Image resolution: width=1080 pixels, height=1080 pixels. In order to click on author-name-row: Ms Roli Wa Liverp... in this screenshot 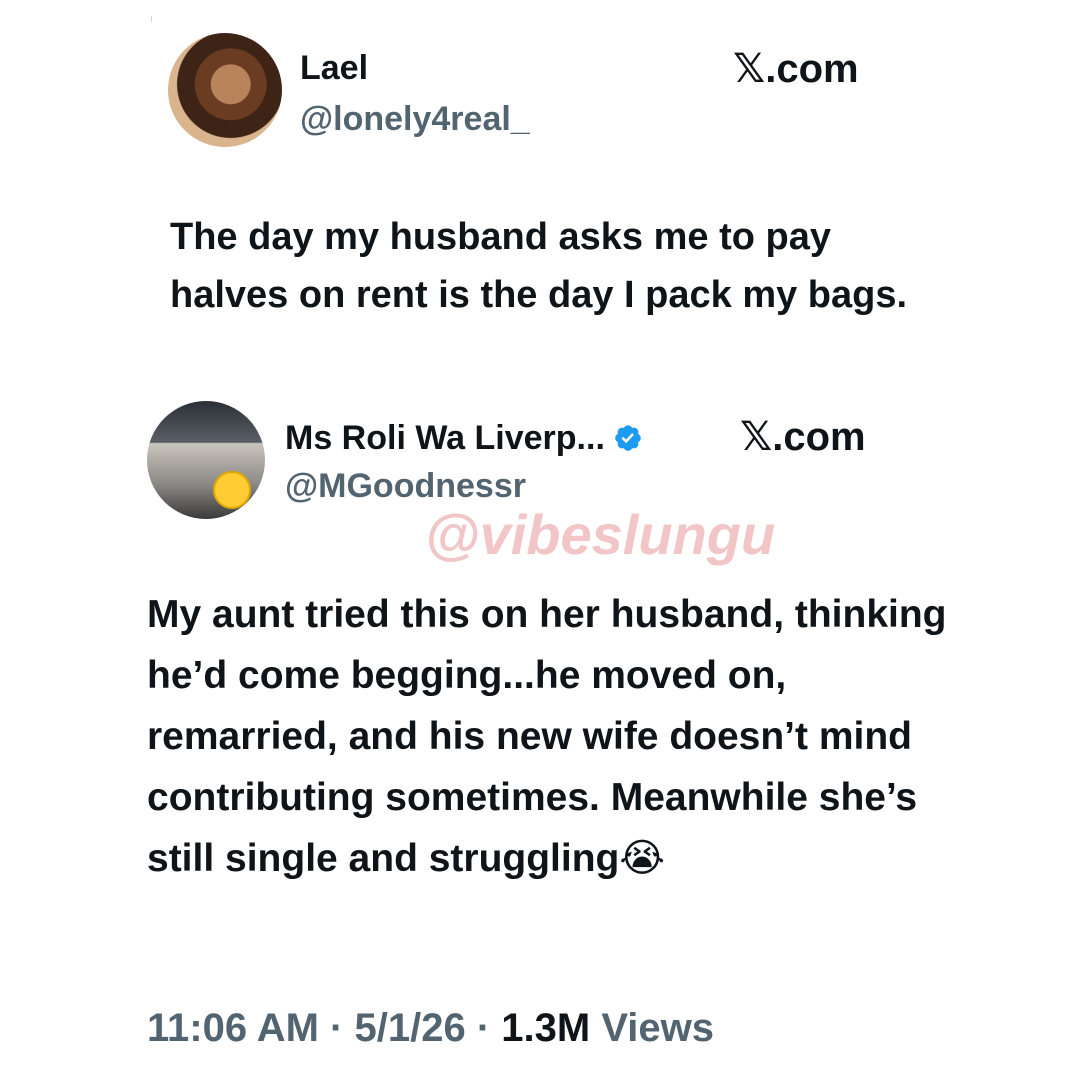, I will do `click(464, 438)`.